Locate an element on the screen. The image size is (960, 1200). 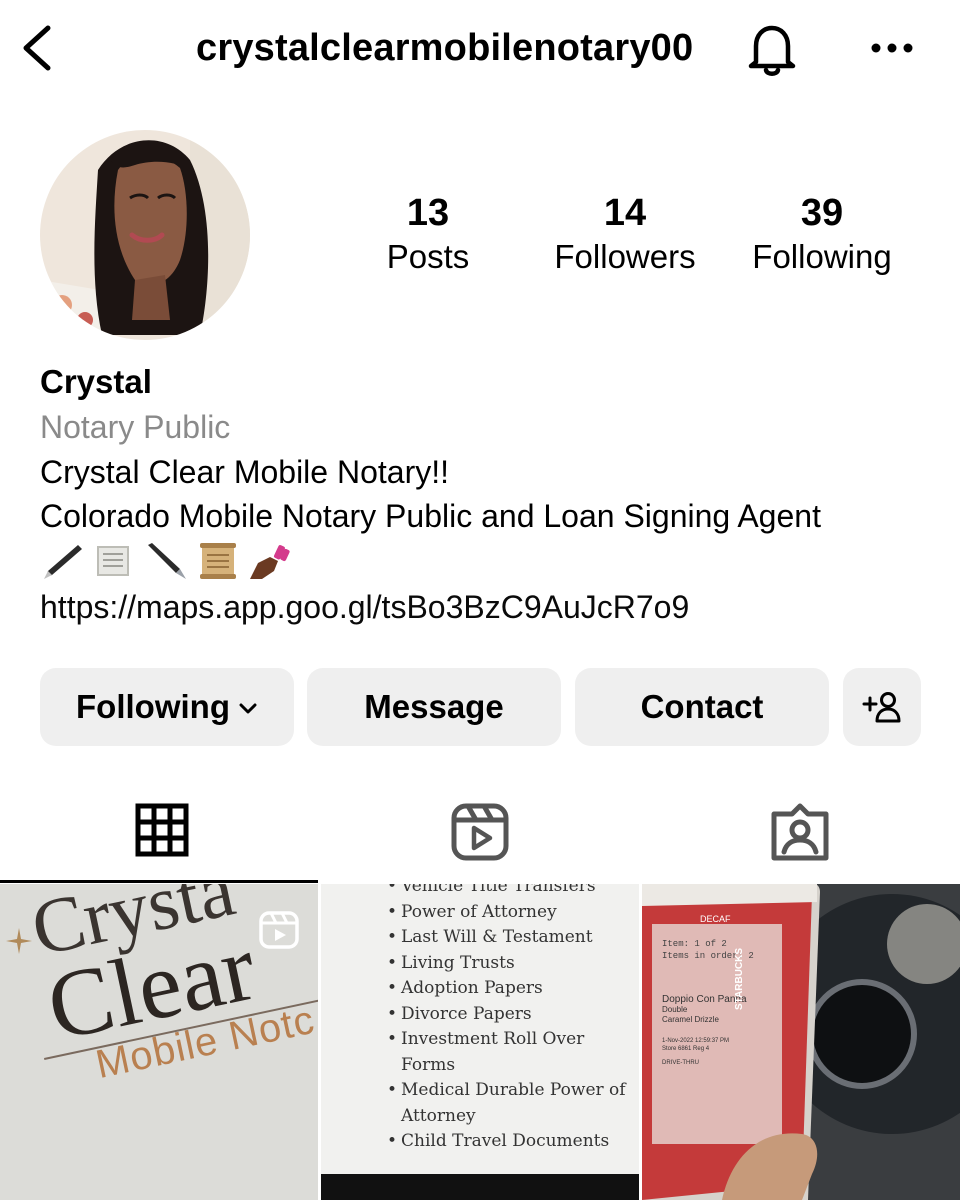
bell-icon is located at coordinates (772, 49).